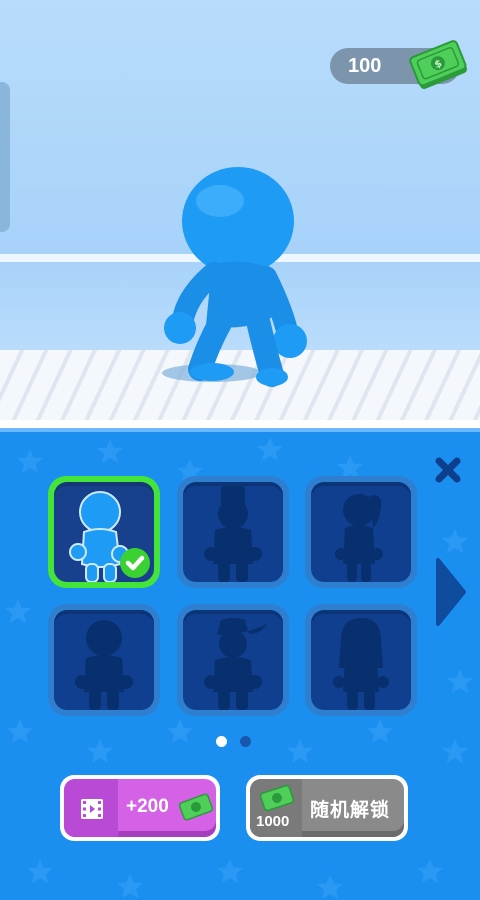  What do you see at coordinates (451, 592) in the screenshot?
I see `next-page-arrow-icon` at bounding box center [451, 592].